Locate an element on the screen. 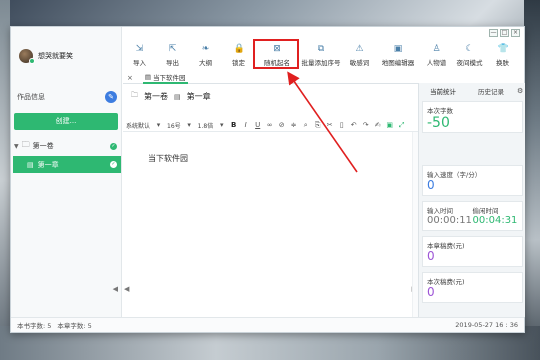 This screenshot has height=360, width=540. minimize-button: — is located at coordinates (493, 33).